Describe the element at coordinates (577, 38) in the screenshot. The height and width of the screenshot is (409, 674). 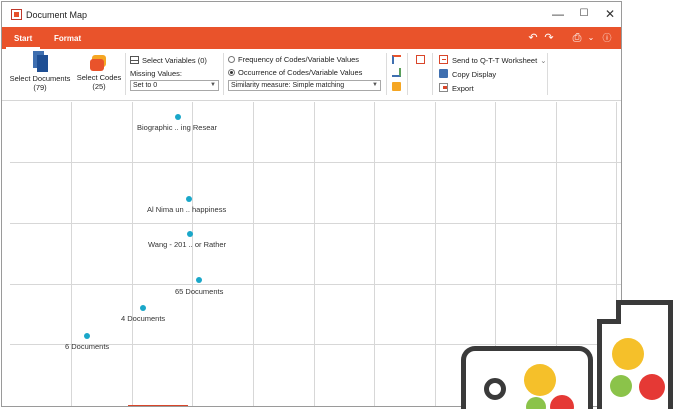
I see `print-icon: ⎙` at that location.